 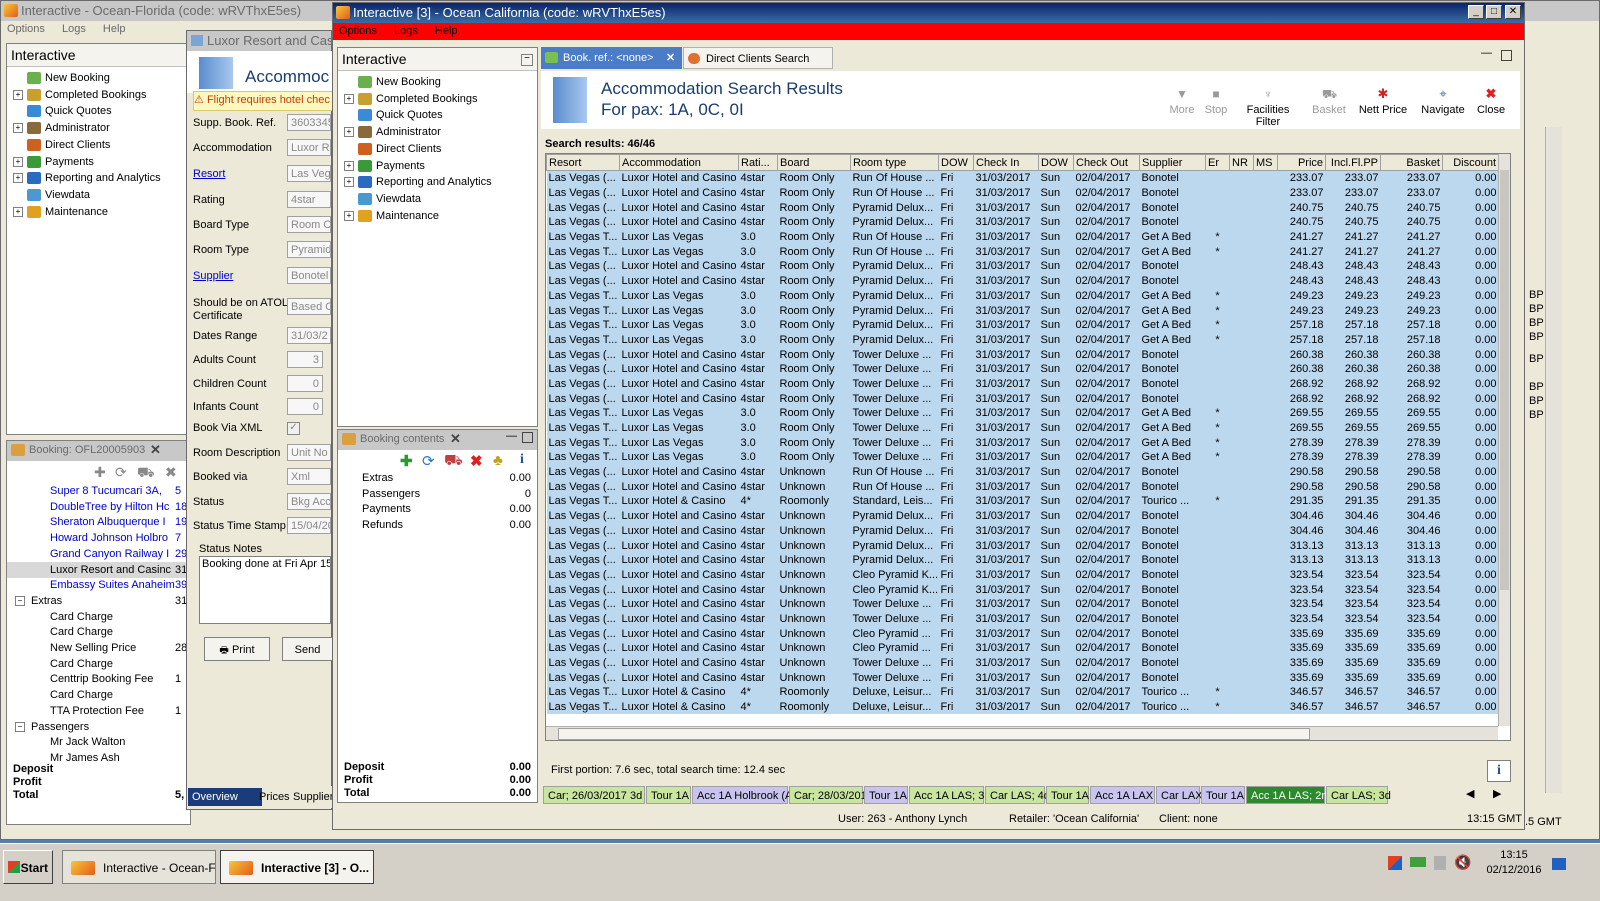 I want to click on maximize-icon, so click(x=527, y=437).